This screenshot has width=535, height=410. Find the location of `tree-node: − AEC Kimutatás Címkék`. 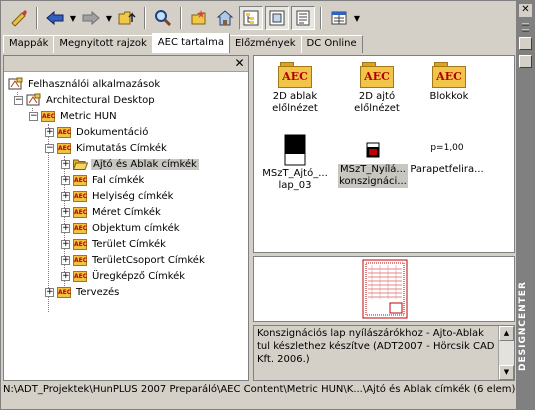

tree-node: − AEC Kimutatás Címkék is located at coordinates (107, 148).